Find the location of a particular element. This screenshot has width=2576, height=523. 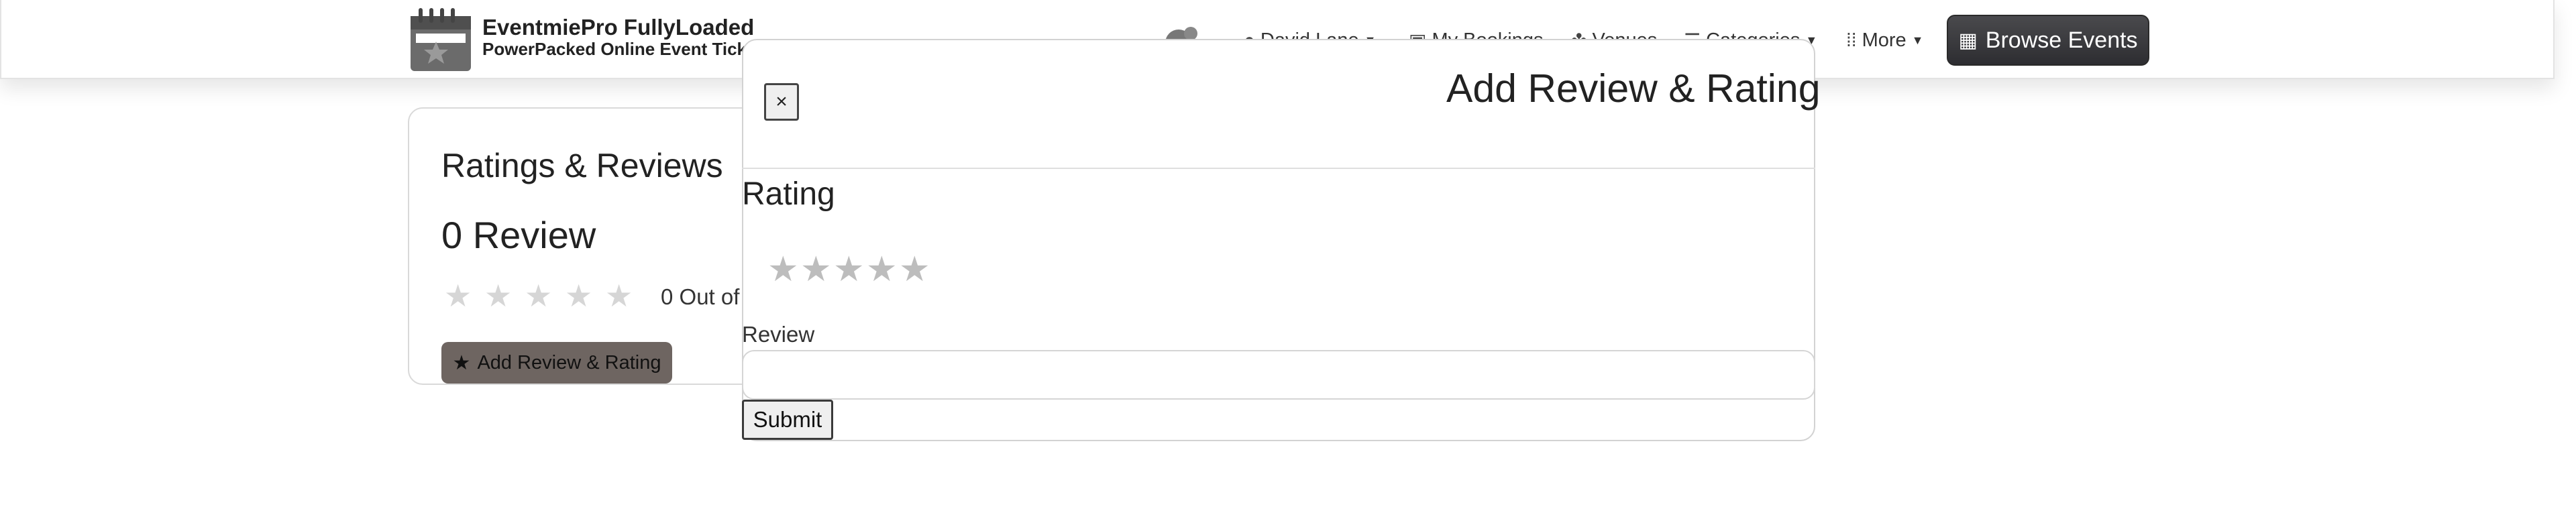

submit-button: Submit is located at coordinates (787, 420).